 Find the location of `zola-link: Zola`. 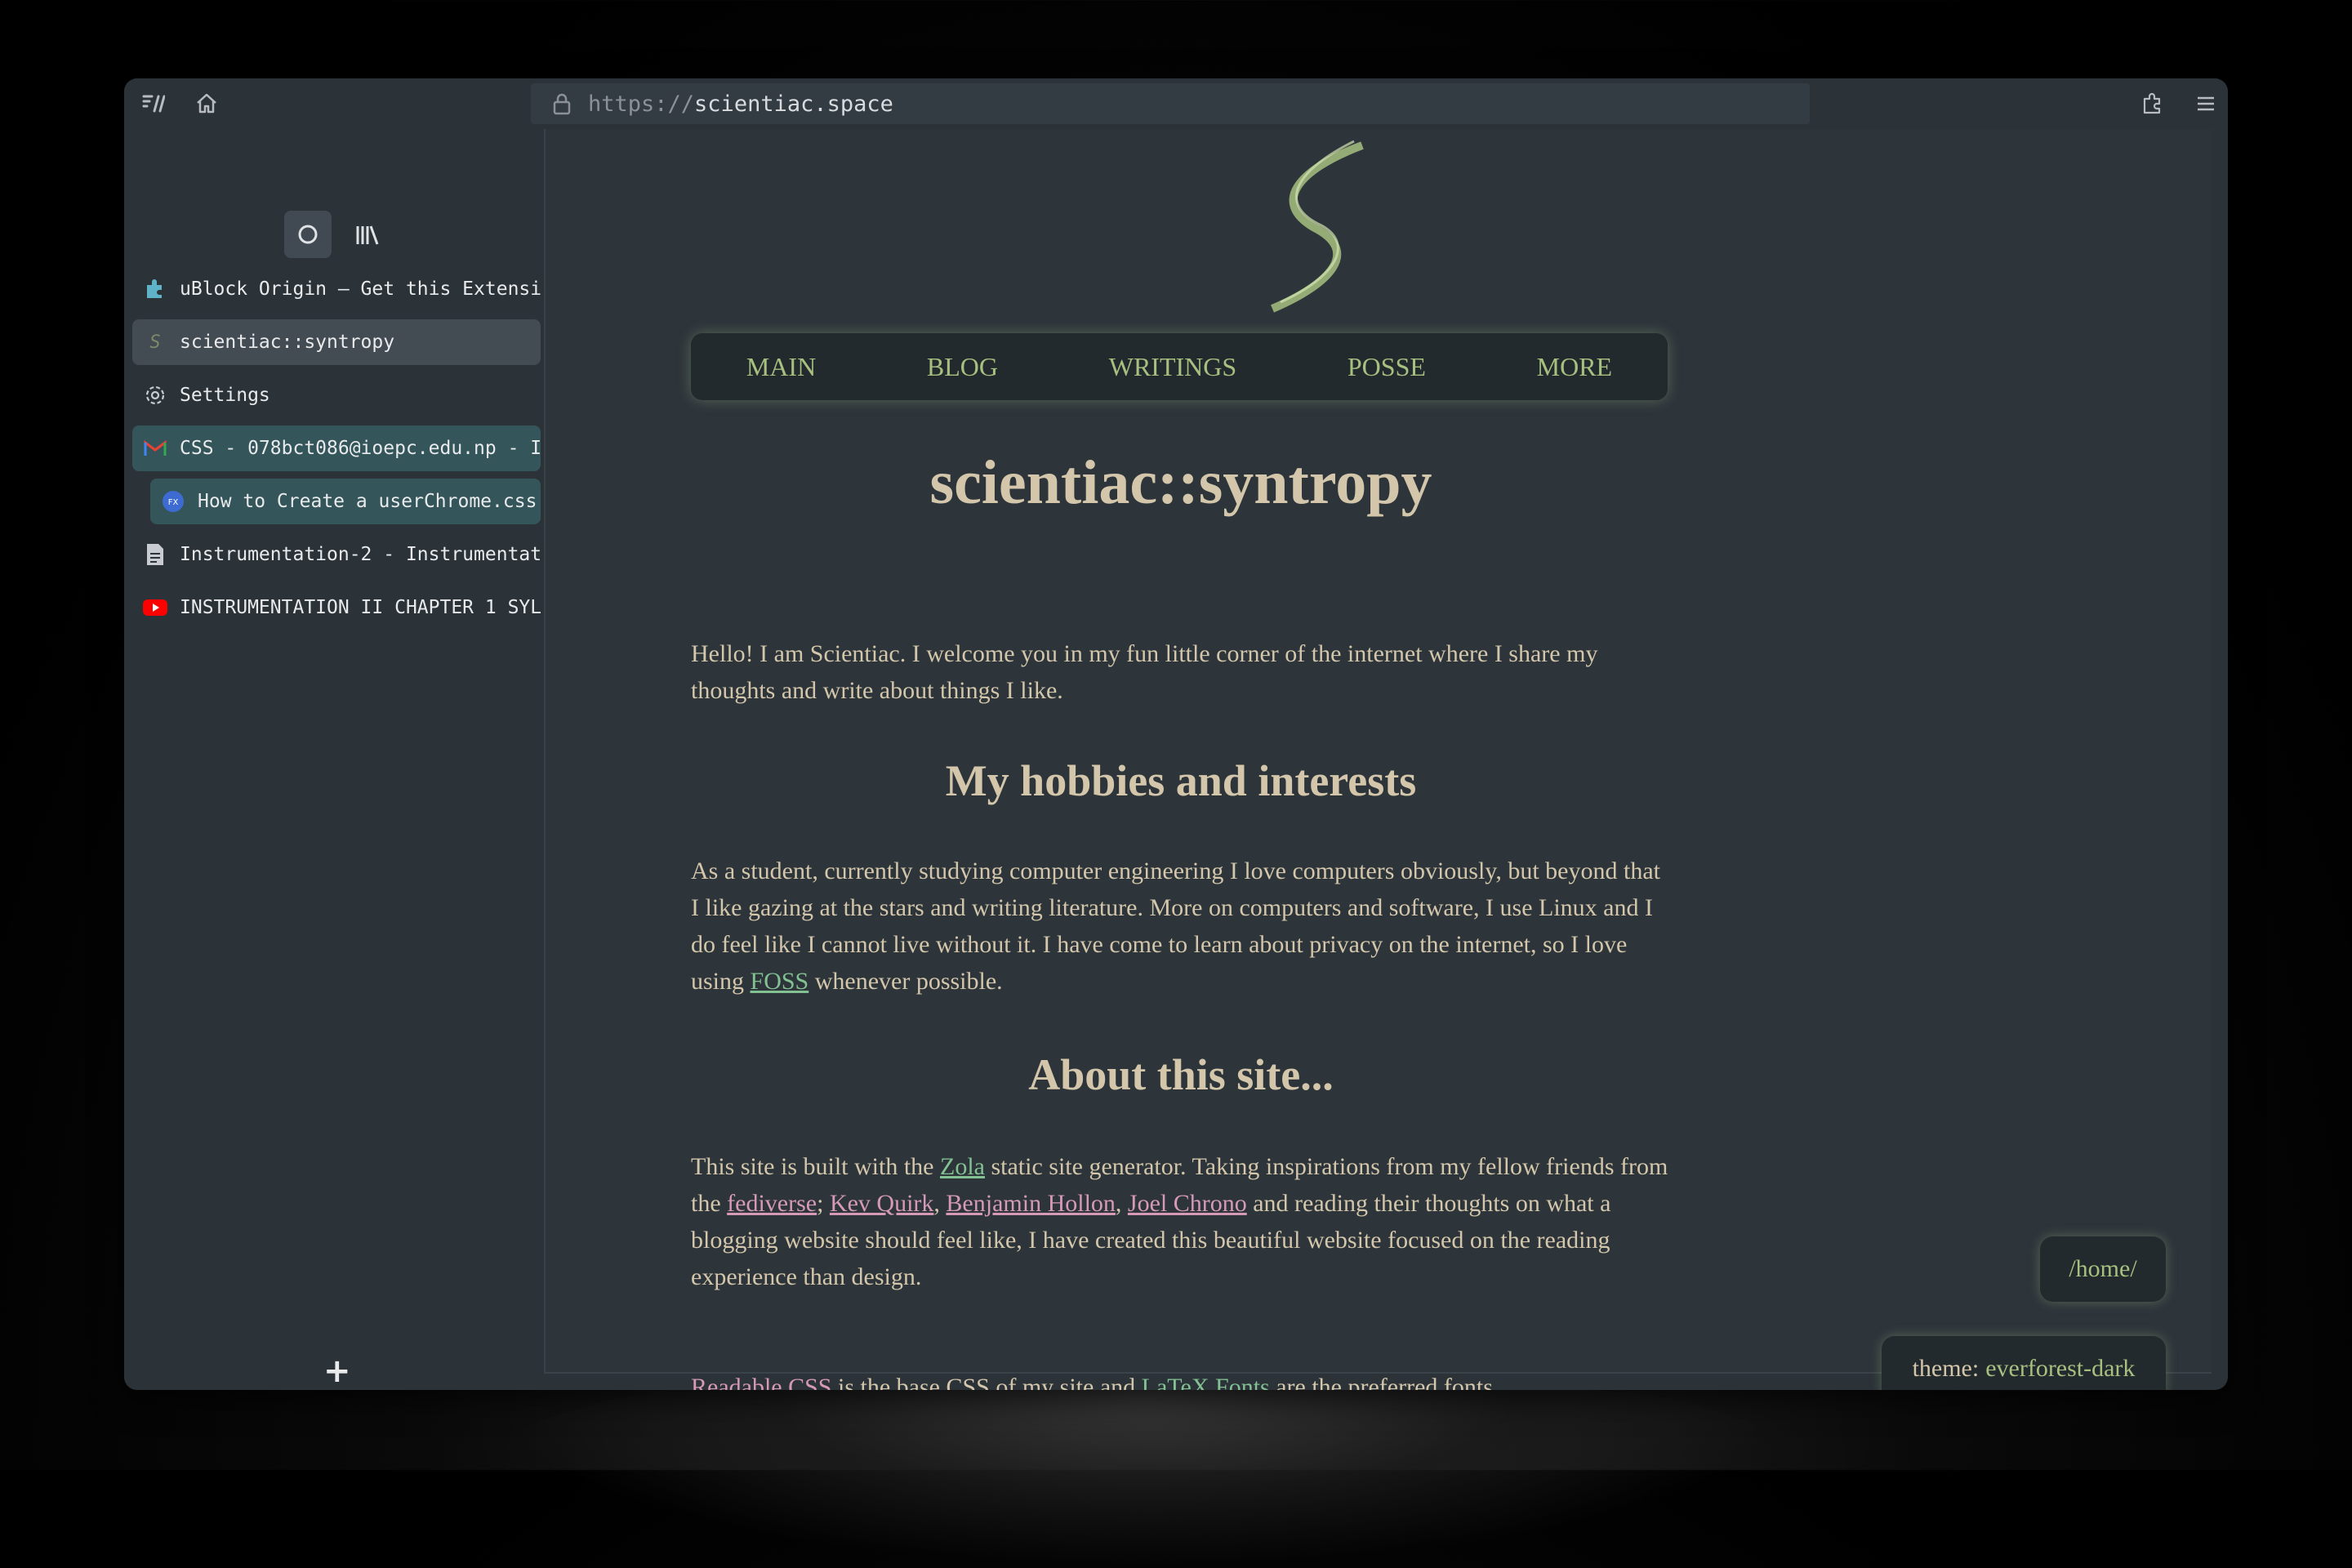

zola-link: Zola is located at coordinates (963, 1166).